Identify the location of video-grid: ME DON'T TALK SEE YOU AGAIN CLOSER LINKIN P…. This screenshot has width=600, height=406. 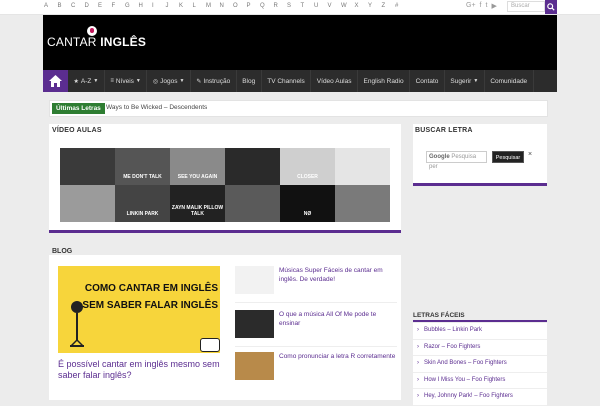
(225, 185).